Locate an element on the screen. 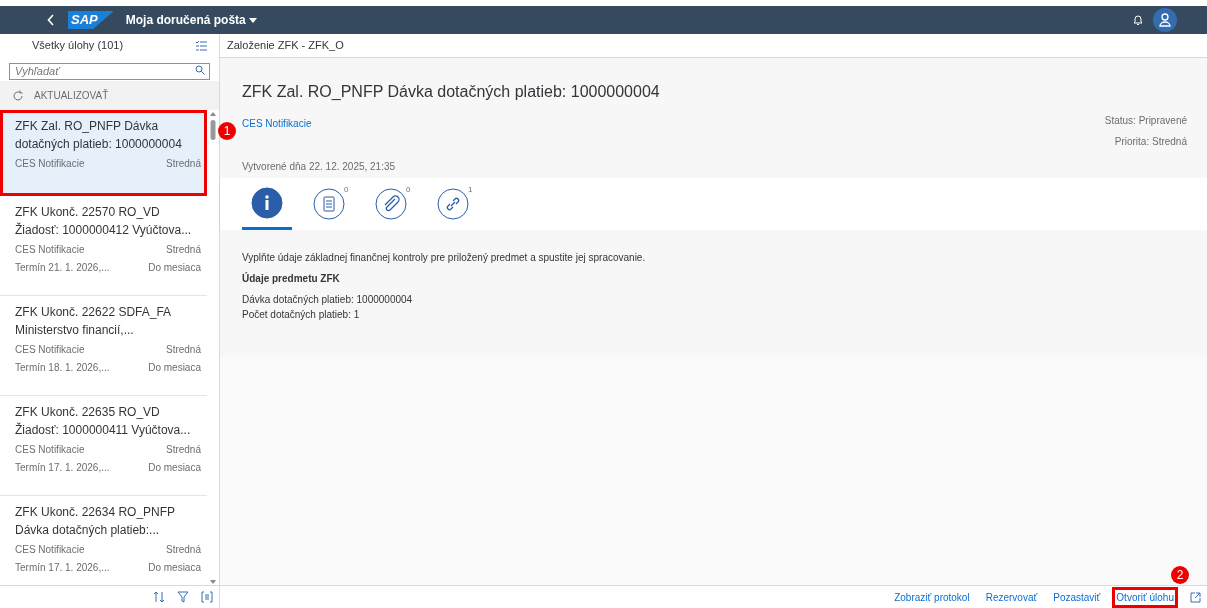 The width and height of the screenshot is (1207, 608). refresh-bar: AKTUALIZOVAŤ is located at coordinates (109, 95).